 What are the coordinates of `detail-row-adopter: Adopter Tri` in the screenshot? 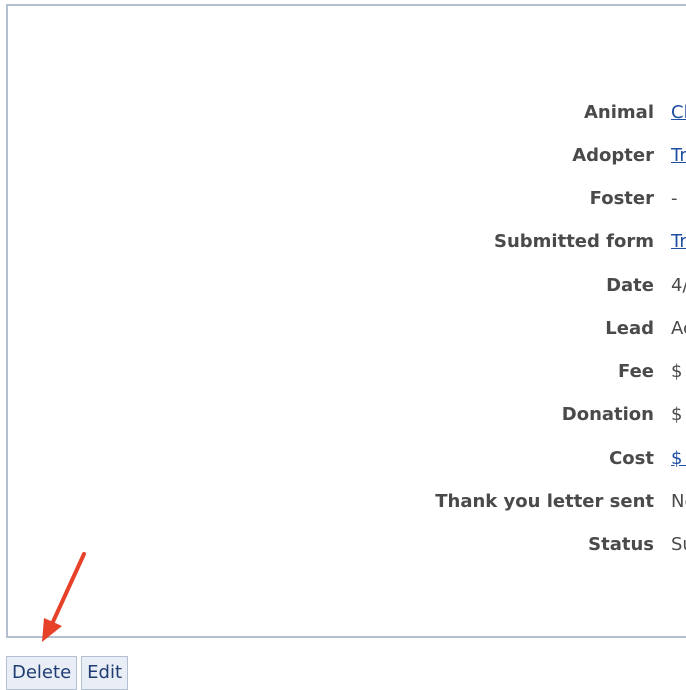 It's located at (347, 156).